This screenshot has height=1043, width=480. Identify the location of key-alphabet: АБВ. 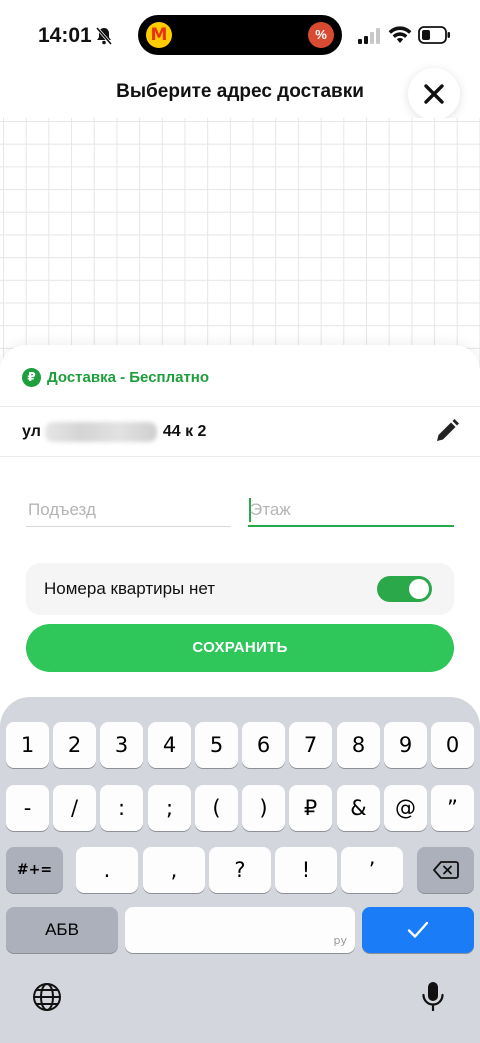
(62, 930).